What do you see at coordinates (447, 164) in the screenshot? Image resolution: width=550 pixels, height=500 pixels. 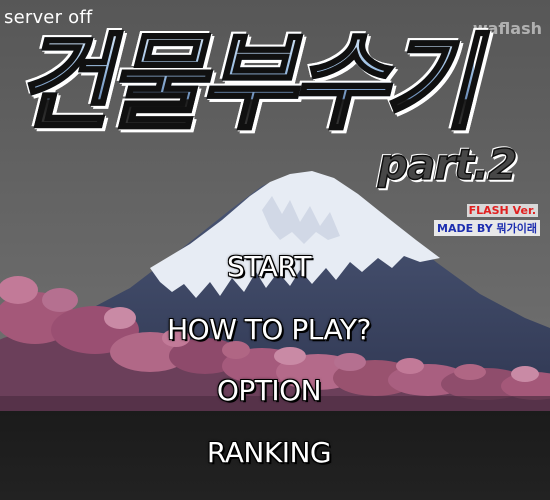 I see `game-subtitle-part: part.2` at bounding box center [447, 164].